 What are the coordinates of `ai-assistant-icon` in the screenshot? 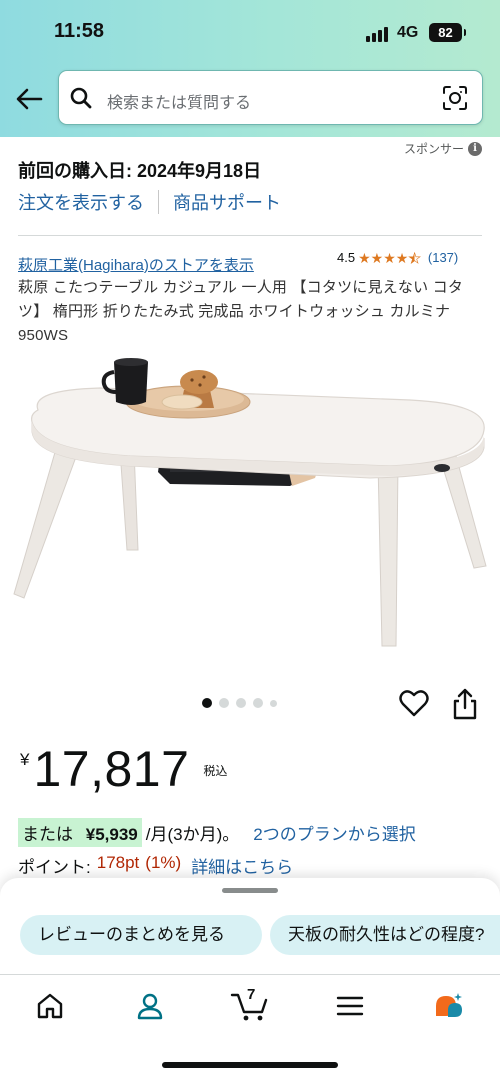 It's located at (448, 1006).